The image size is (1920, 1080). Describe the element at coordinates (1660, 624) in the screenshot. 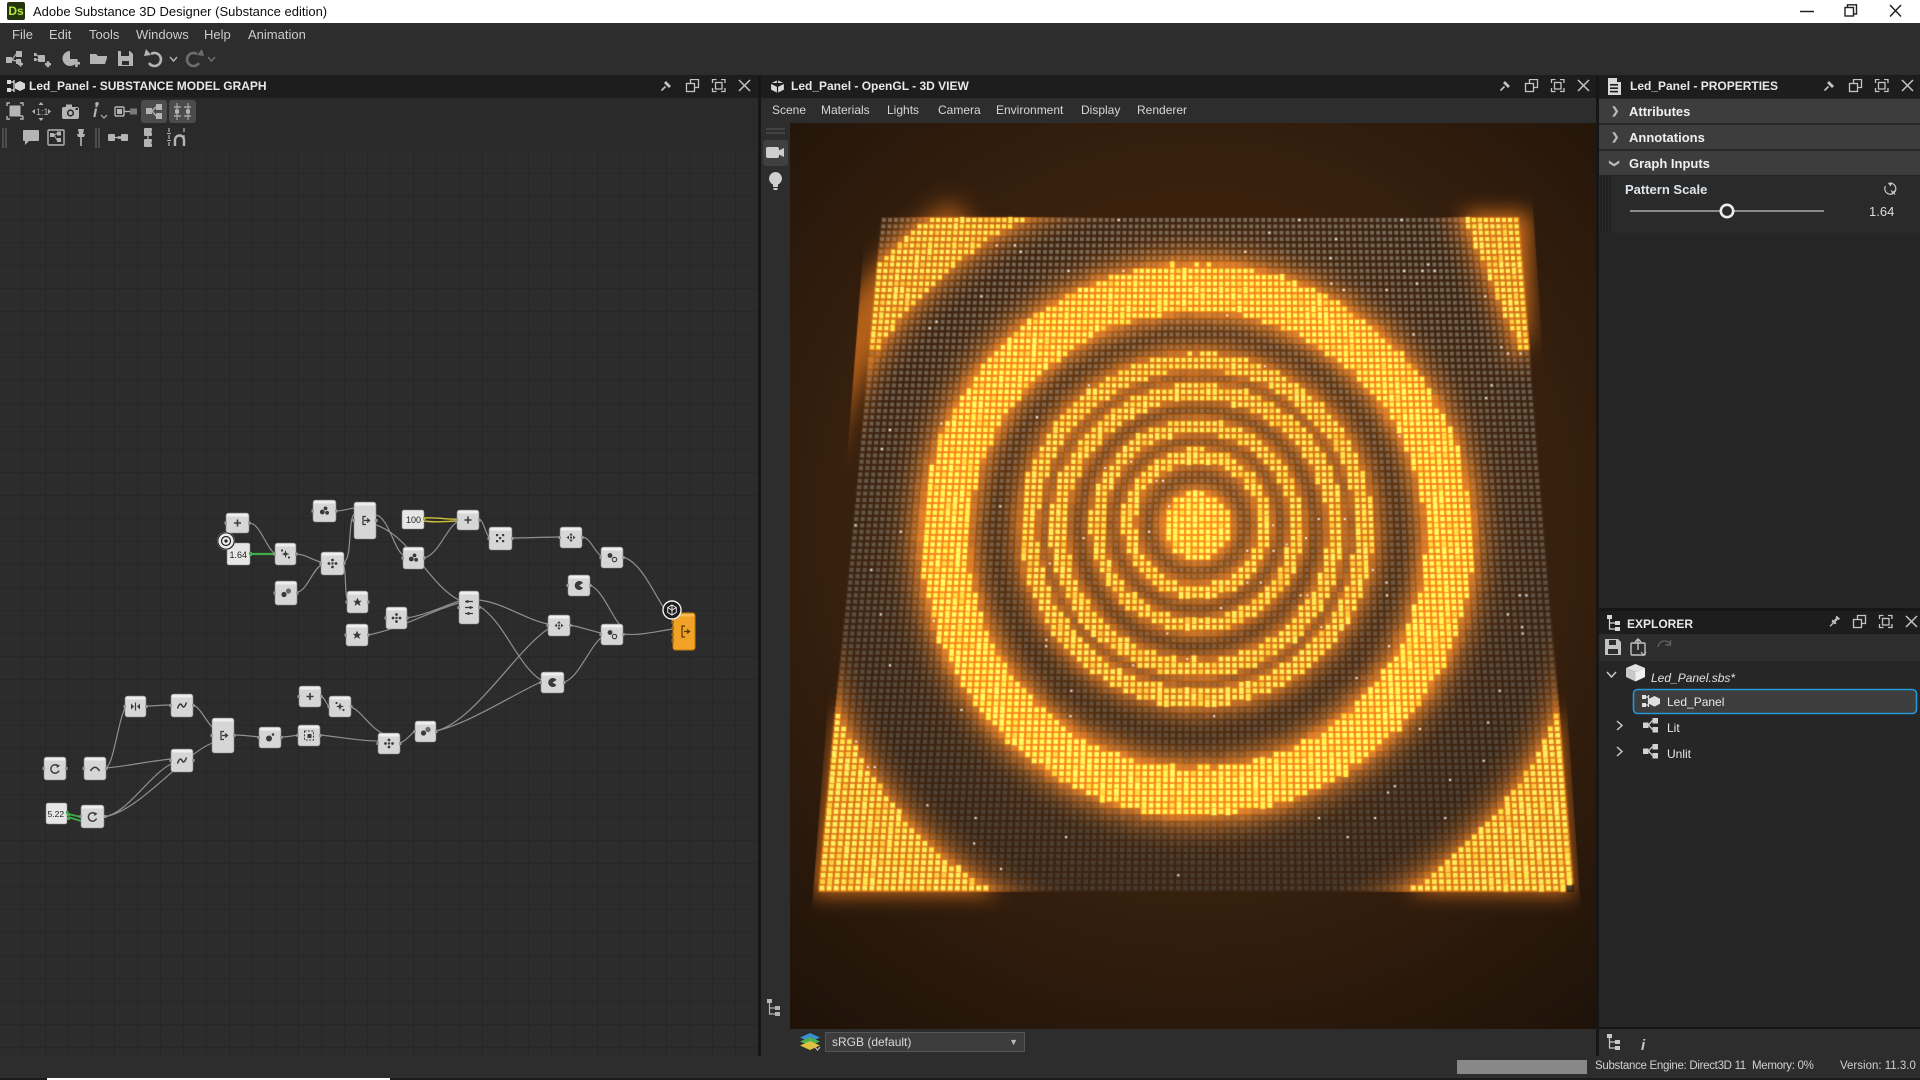

I see `svg-text: EXPLORER` at that location.